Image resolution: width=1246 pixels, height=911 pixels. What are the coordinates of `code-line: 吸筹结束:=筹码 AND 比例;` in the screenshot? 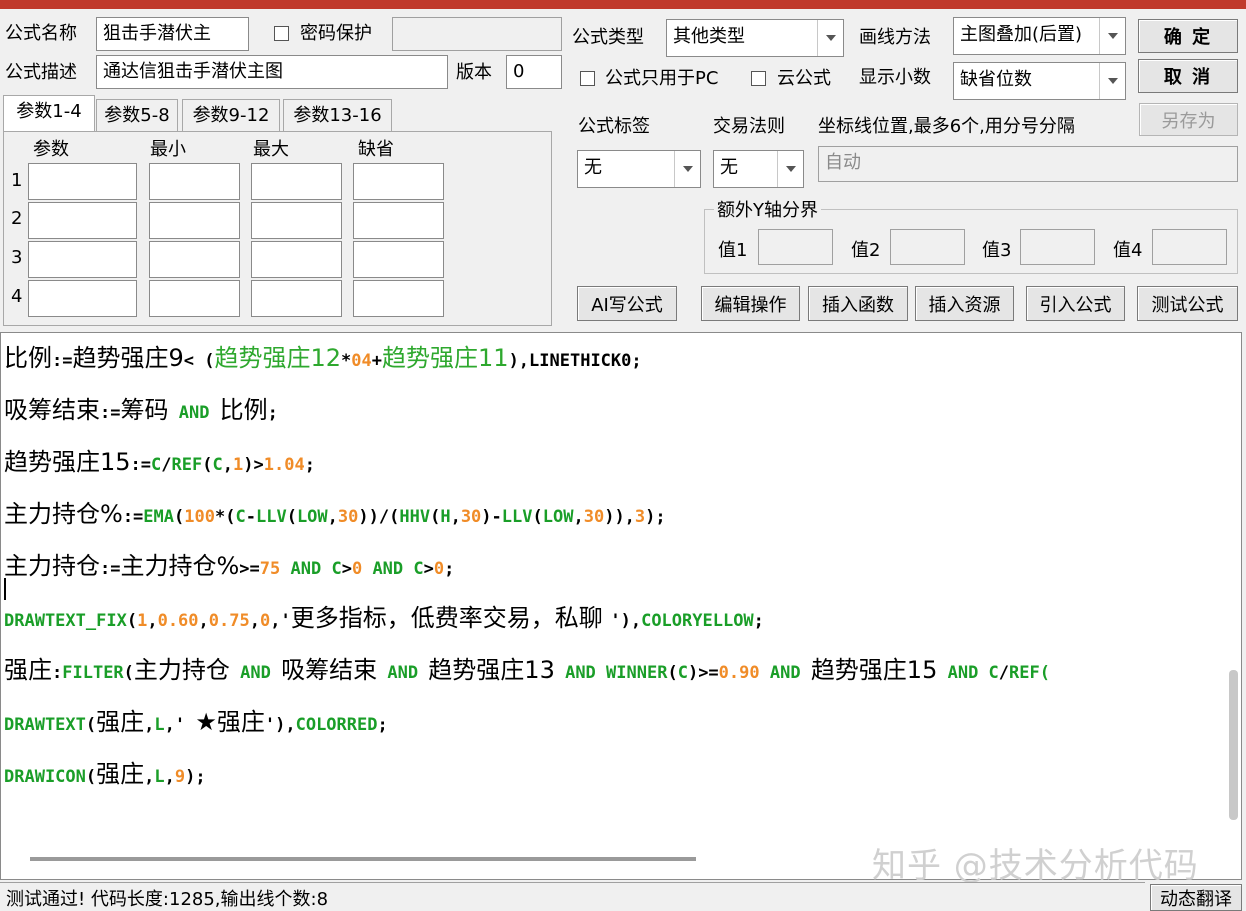 It's located at (141, 410).